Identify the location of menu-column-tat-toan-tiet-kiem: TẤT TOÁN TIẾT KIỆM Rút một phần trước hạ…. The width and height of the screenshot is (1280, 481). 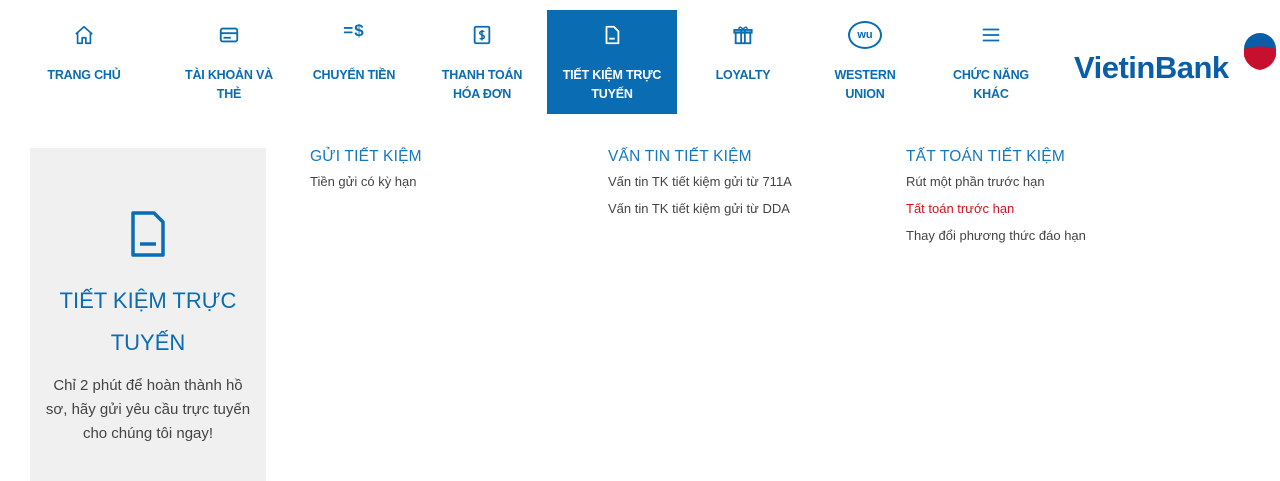
(1056, 197).